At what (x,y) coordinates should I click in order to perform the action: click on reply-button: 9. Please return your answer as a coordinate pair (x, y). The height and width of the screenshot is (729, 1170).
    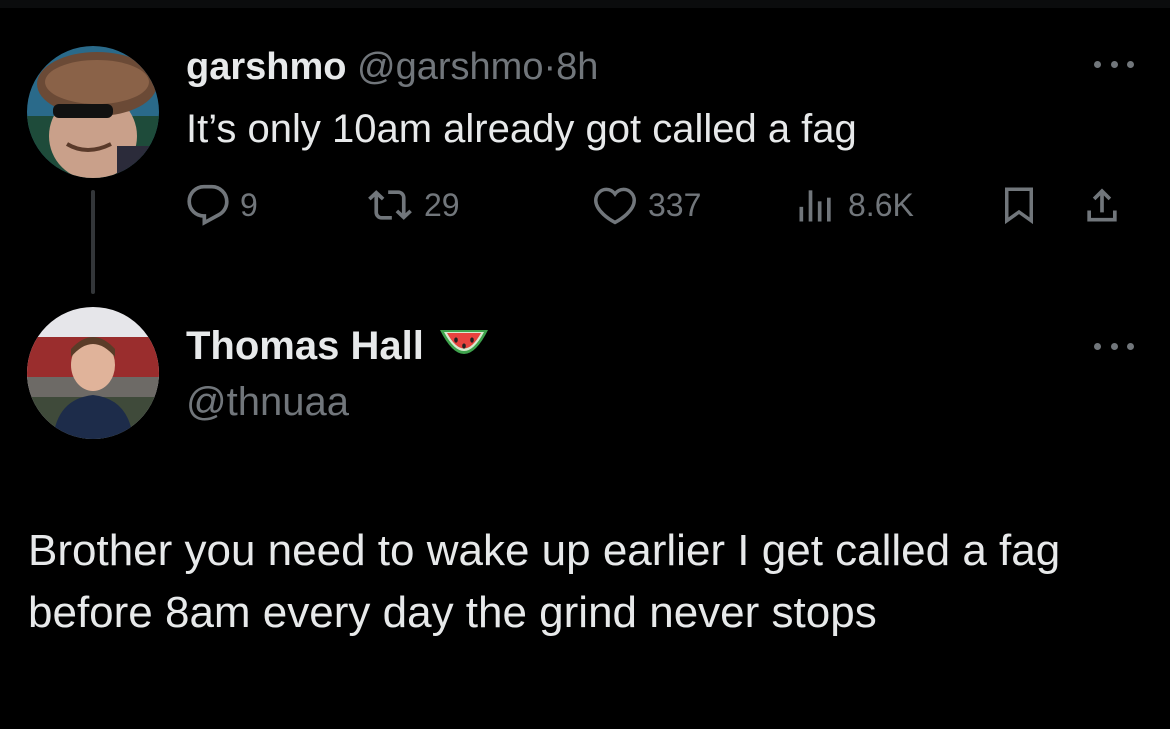
    Looking at the image, I should click on (222, 205).